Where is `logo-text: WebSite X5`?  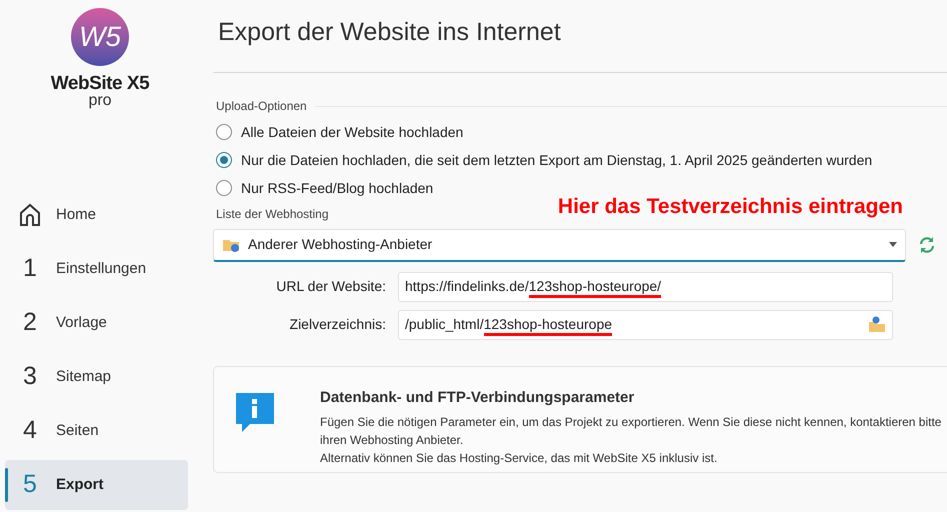
logo-text: WebSite X5 is located at coordinates (100, 83).